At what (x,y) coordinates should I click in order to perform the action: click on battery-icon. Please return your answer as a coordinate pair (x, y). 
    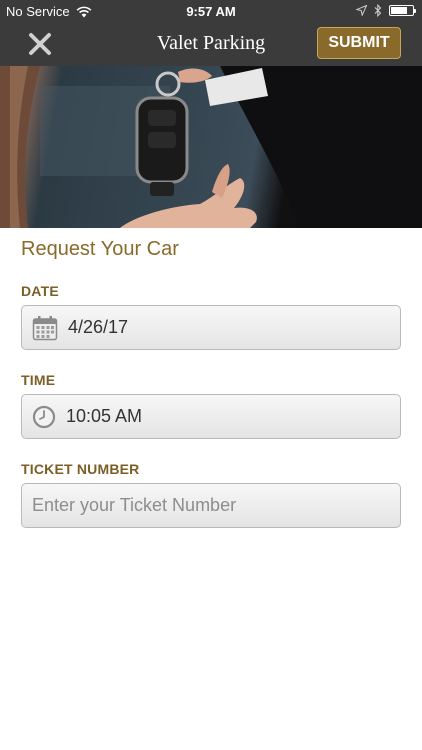
    Looking at the image, I should click on (402, 10).